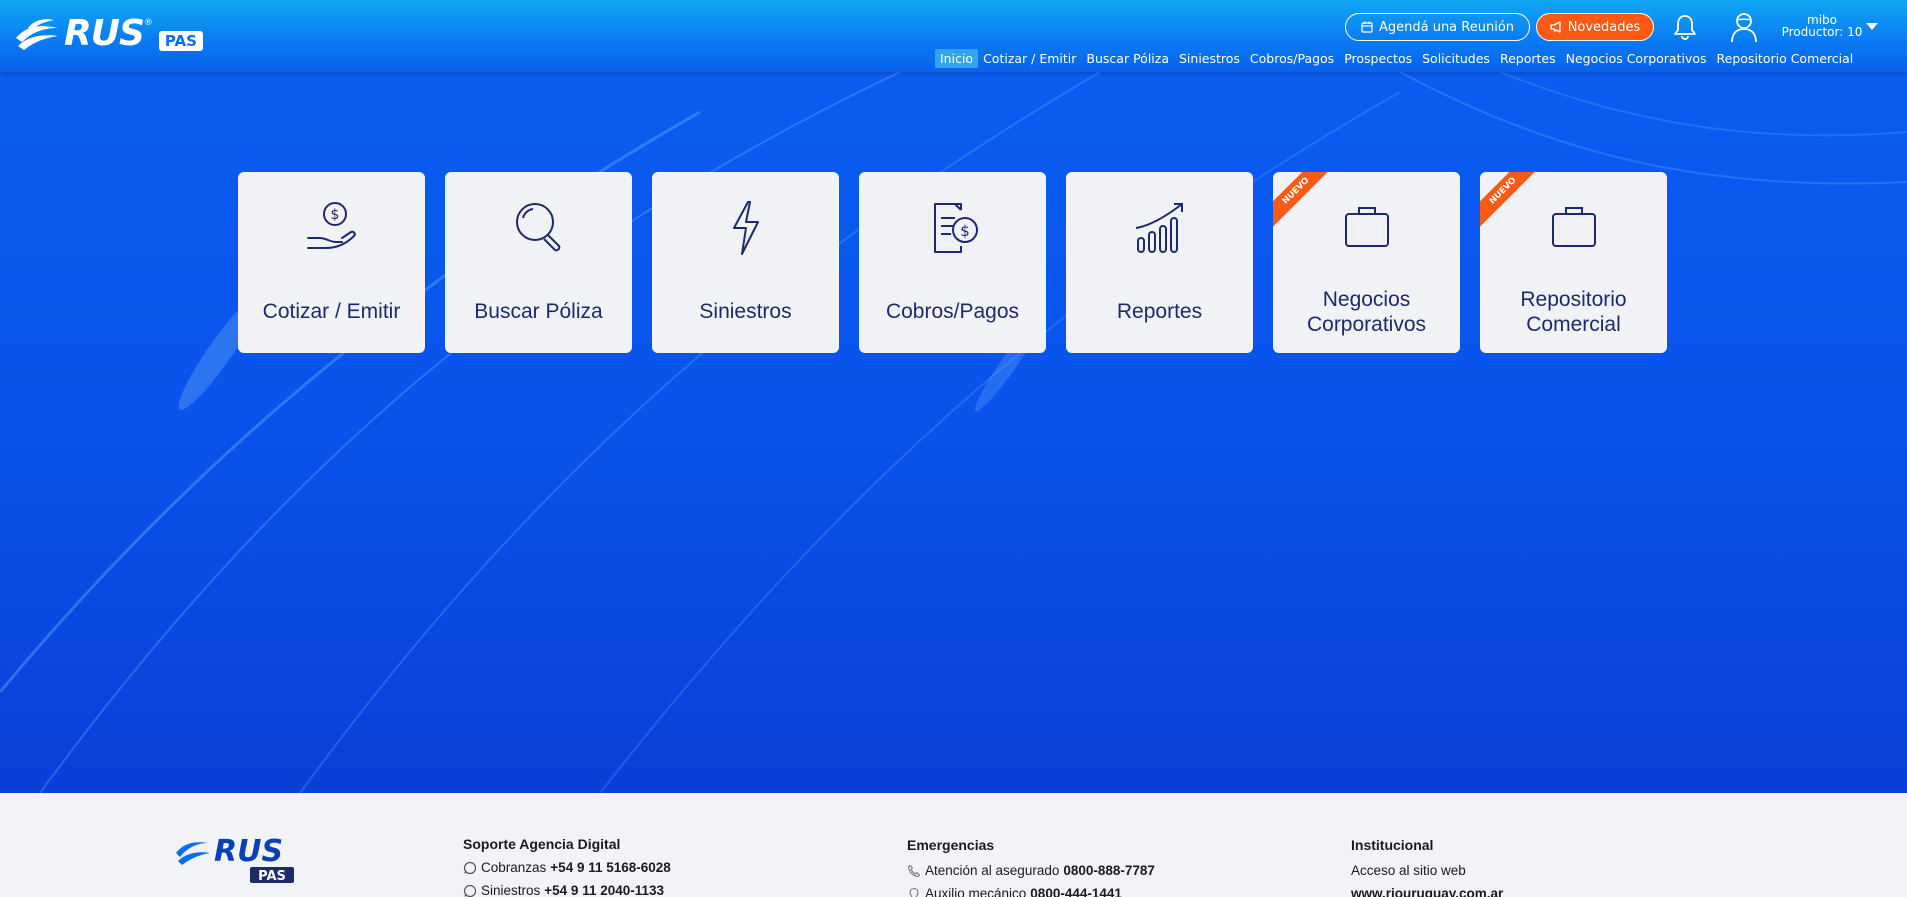 The width and height of the screenshot is (1907, 897). I want to click on nav-item-siniestros: Siniestros, so click(1209, 58).